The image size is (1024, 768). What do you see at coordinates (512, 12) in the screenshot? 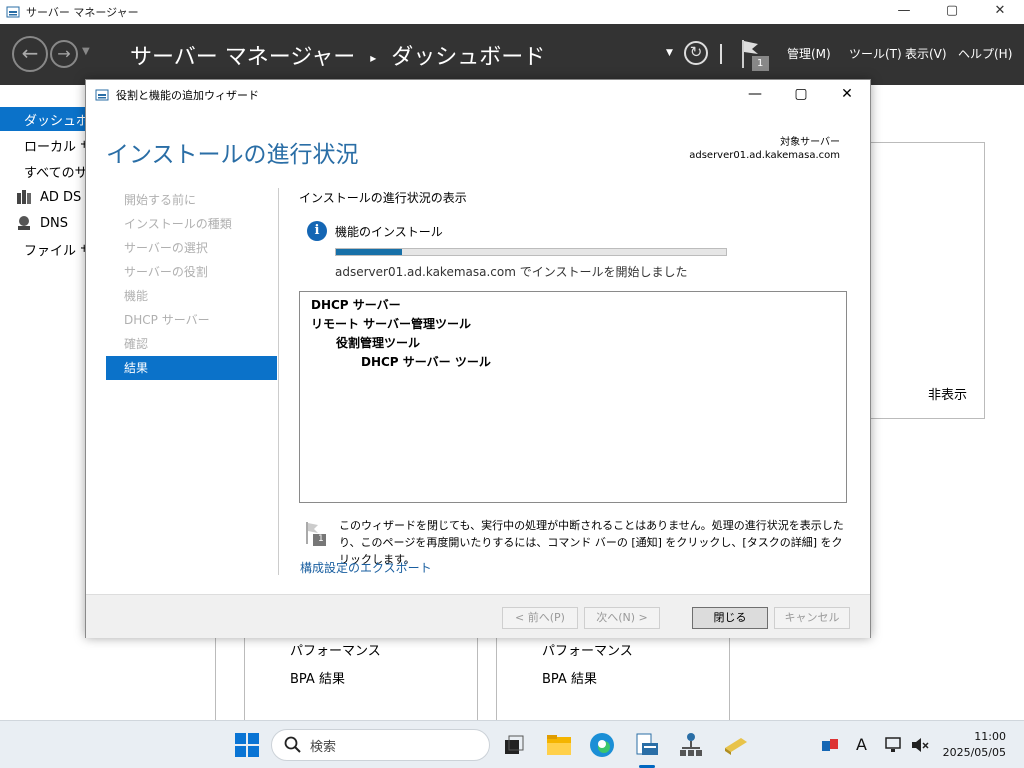
I see `app-titlebar: サーバー マネージャー — ▢ ✕` at bounding box center [512, 12].